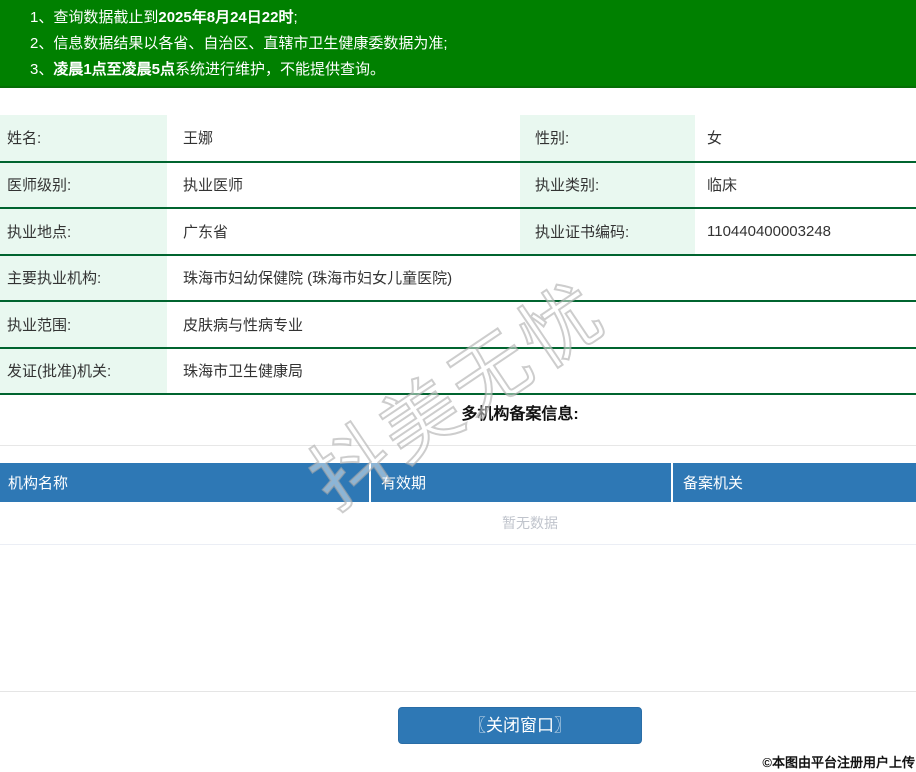 The width and height of the screenshot is (916, 772). What do you see at coordinates (83, 325) in the screenshot?
I see `field-label-practice-scope: 执业范围:` at bounding box center [83, 325].